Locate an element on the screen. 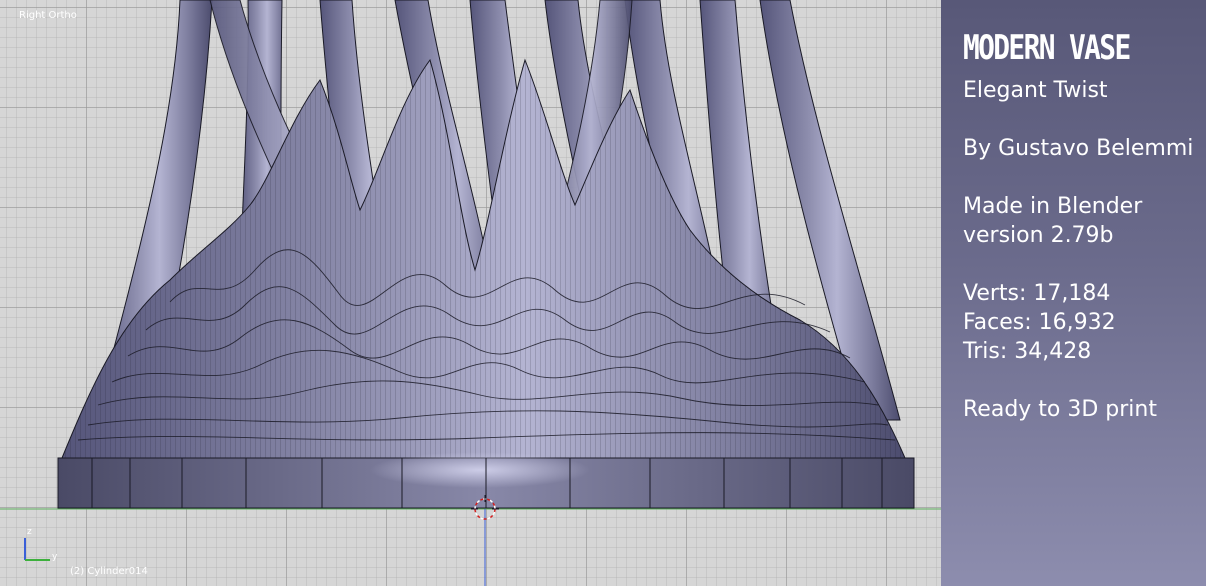 Image resolution: width=1206 pixels, height=586 pixels. verts-count: Verts: 17,184 is located at coordinates (1037, 293).